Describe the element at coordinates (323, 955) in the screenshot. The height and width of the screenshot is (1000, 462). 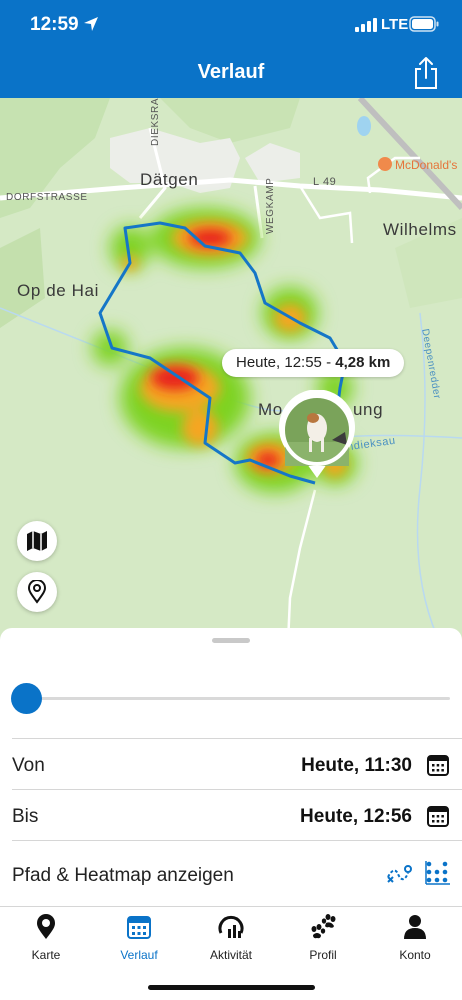
I see `tab-label: Profil` at that location.